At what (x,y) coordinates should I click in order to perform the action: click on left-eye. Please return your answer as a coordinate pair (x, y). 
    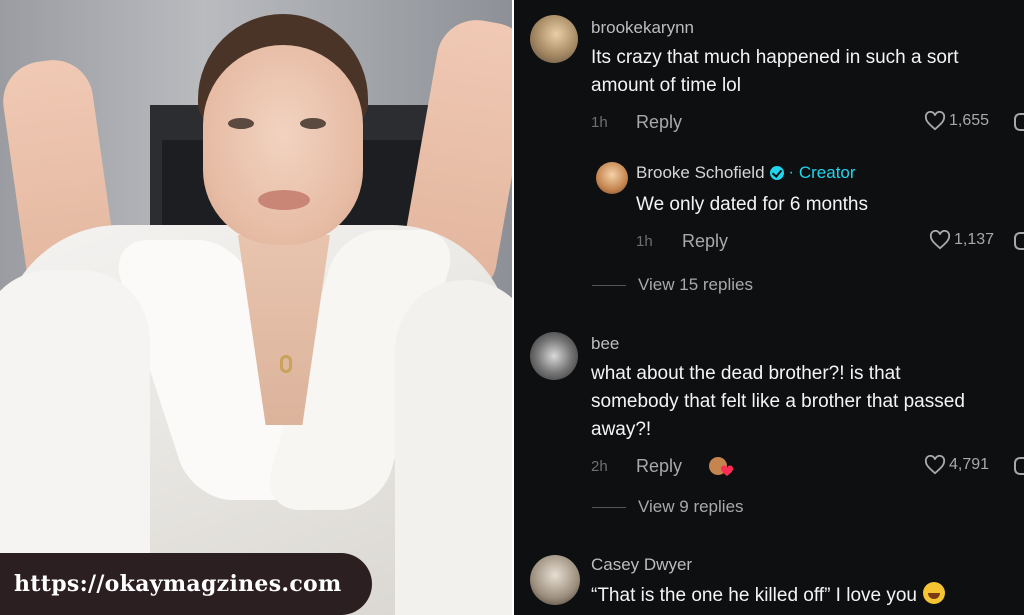
    Looking at the image, I should click on (241, 123).